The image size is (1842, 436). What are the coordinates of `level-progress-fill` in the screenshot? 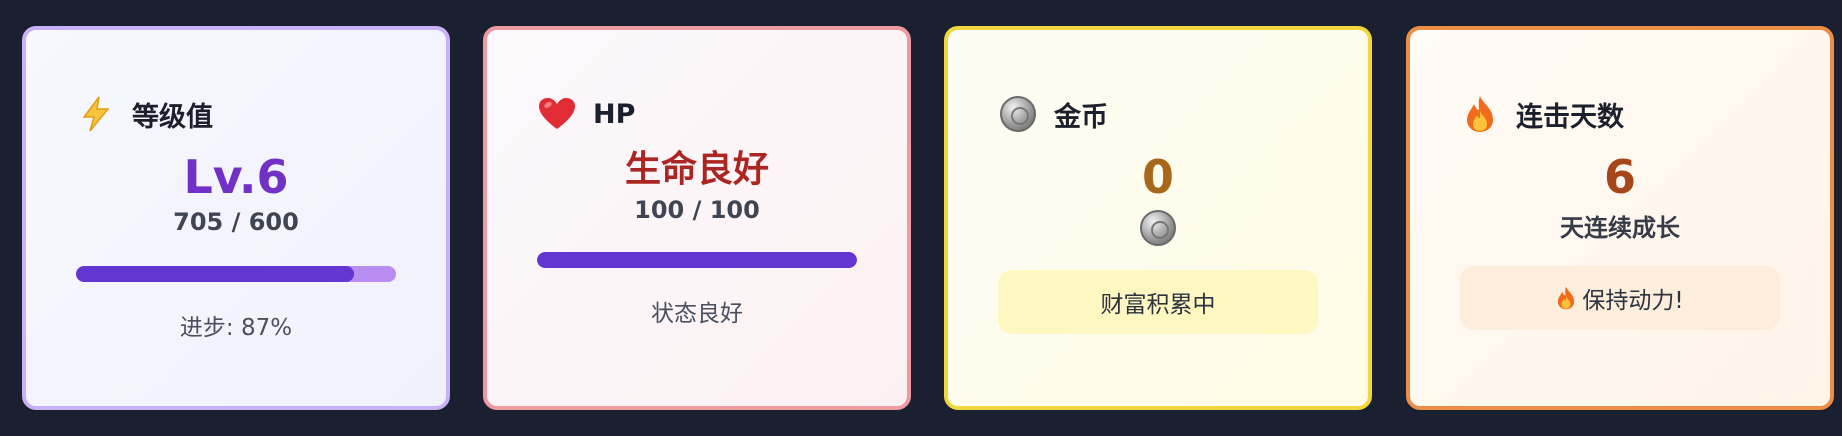 It's located at (215, 274).